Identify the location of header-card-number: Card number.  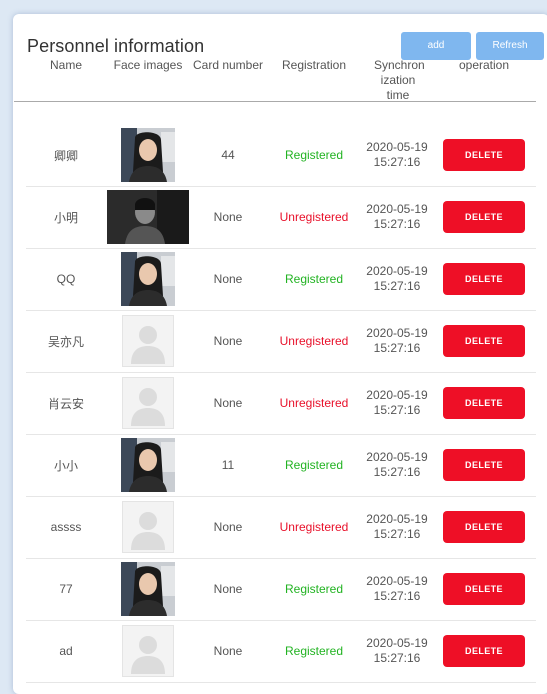
(228, 65).